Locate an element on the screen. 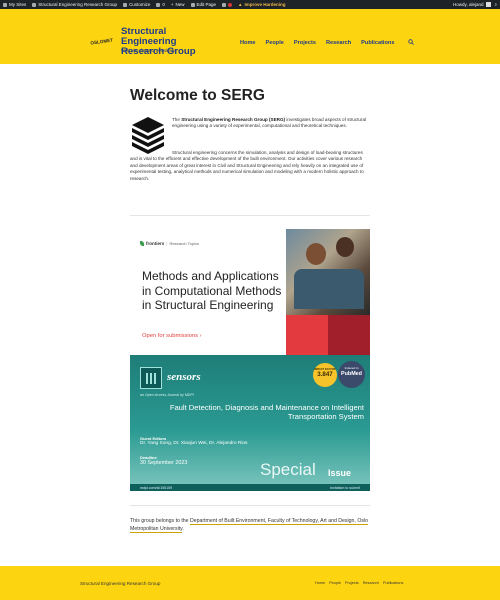 The image size is (500, 600). warning-icon: ▲ is located at coordinates (240, 4).